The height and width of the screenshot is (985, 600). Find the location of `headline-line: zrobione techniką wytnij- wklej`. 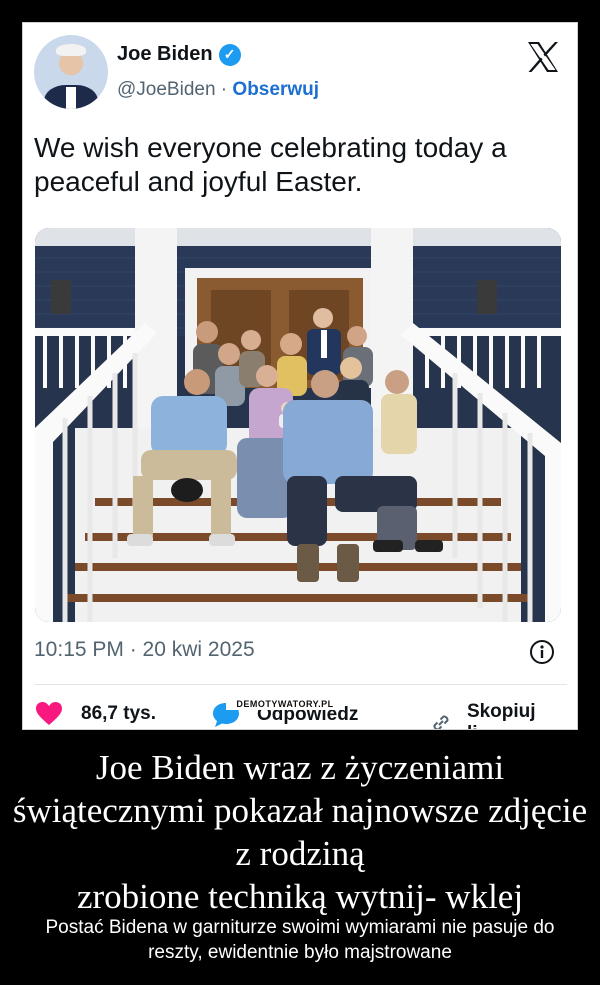

headline-line: zrobione techniką wytnij- wklej is located at coordinates (300, 896).